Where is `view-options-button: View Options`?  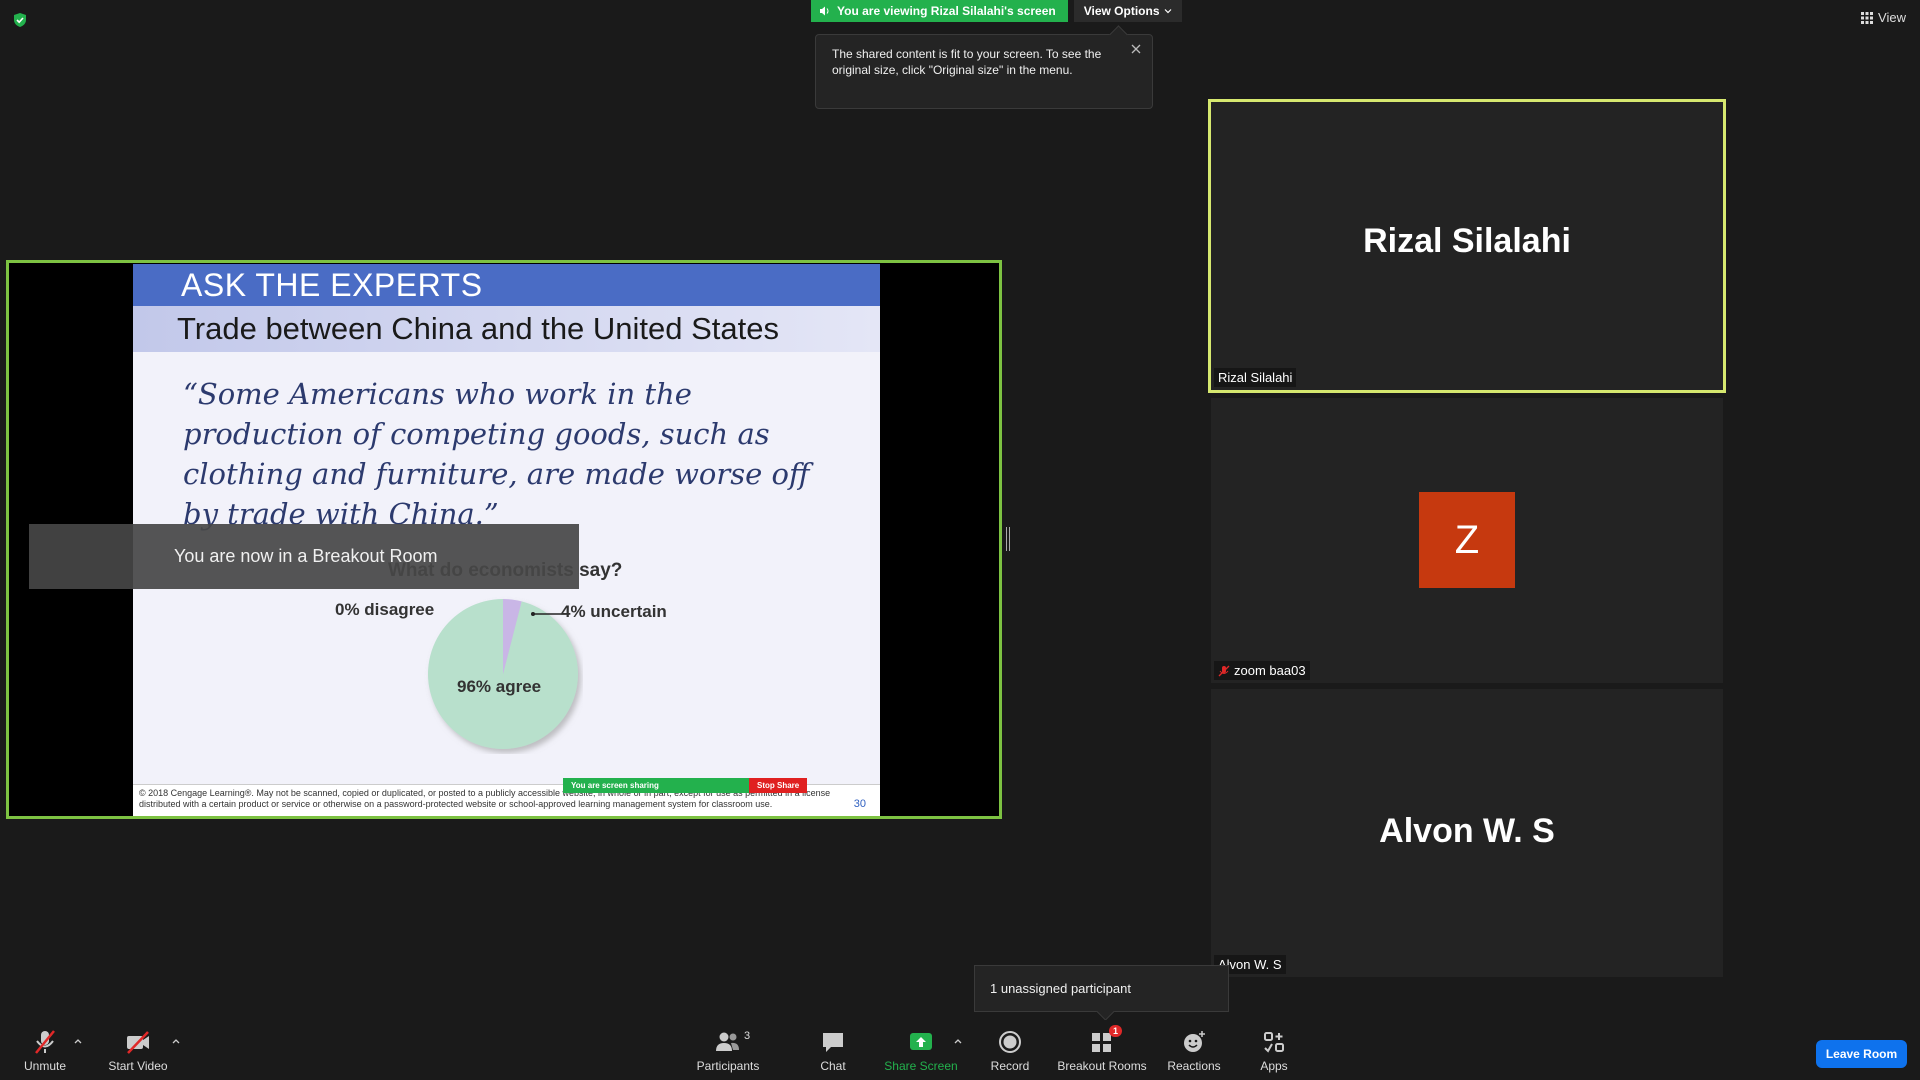
view-options-button: View Options is located at coordinates (1127, 11).